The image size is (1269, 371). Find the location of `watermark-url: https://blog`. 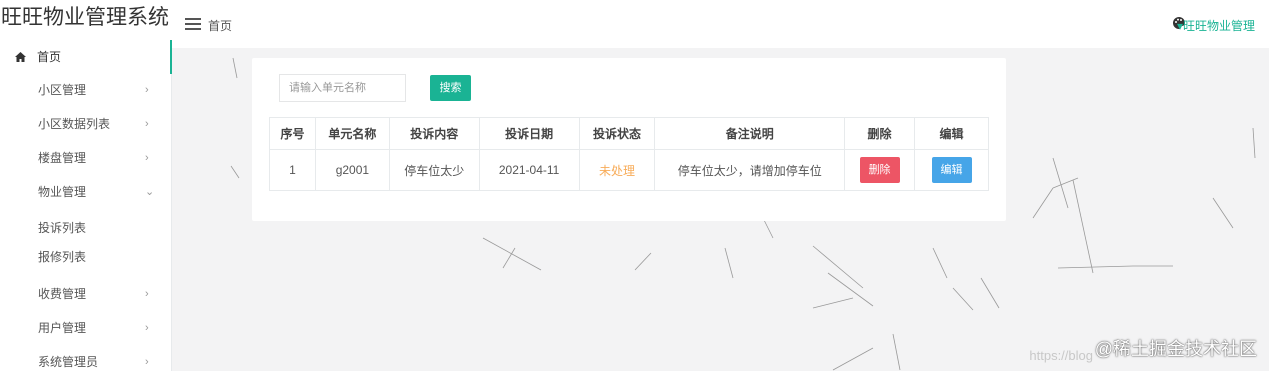

watermark-url: https://blog is located at coordinates (1061, 355).